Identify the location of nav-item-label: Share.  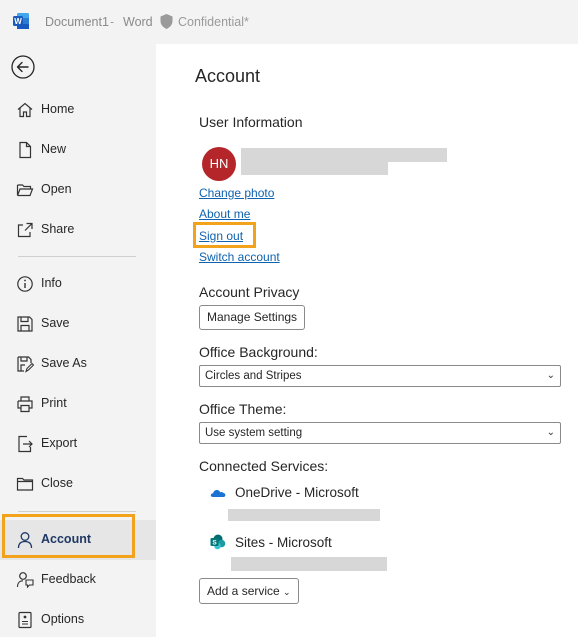
(58, 229).